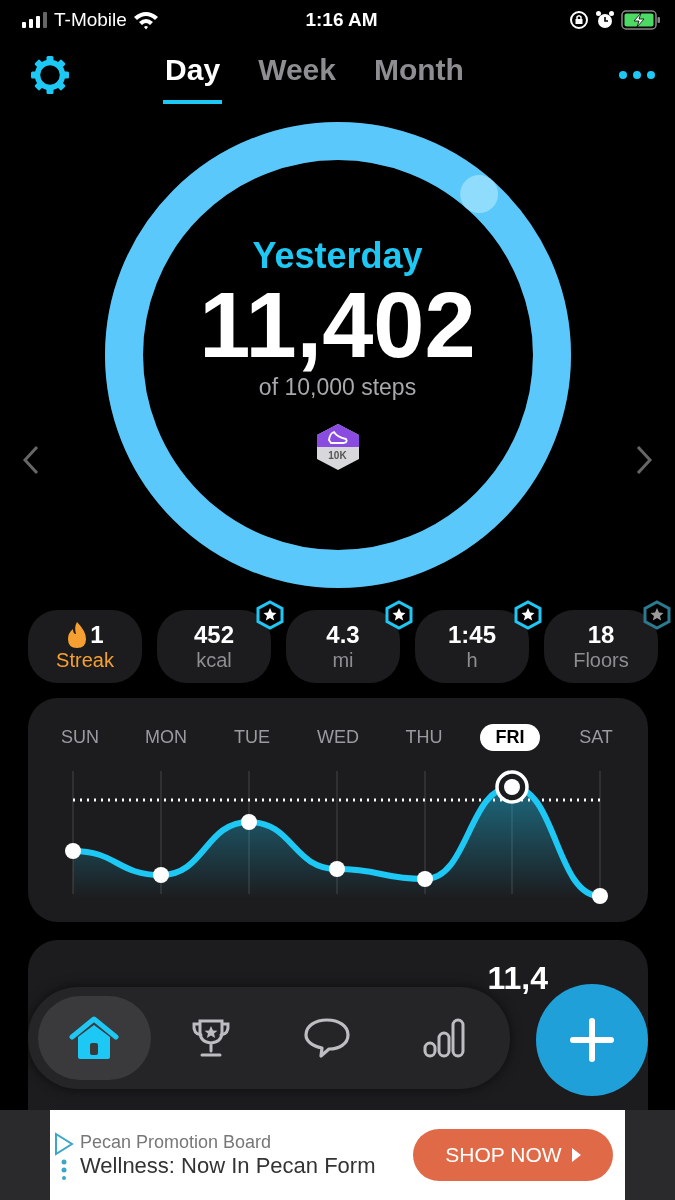 The width and height of the screenshot is (675, 1200). What do you see at coordinates (77, 635) in the screenshot?
I see `flame-icon` at bounding box center [77, 635].